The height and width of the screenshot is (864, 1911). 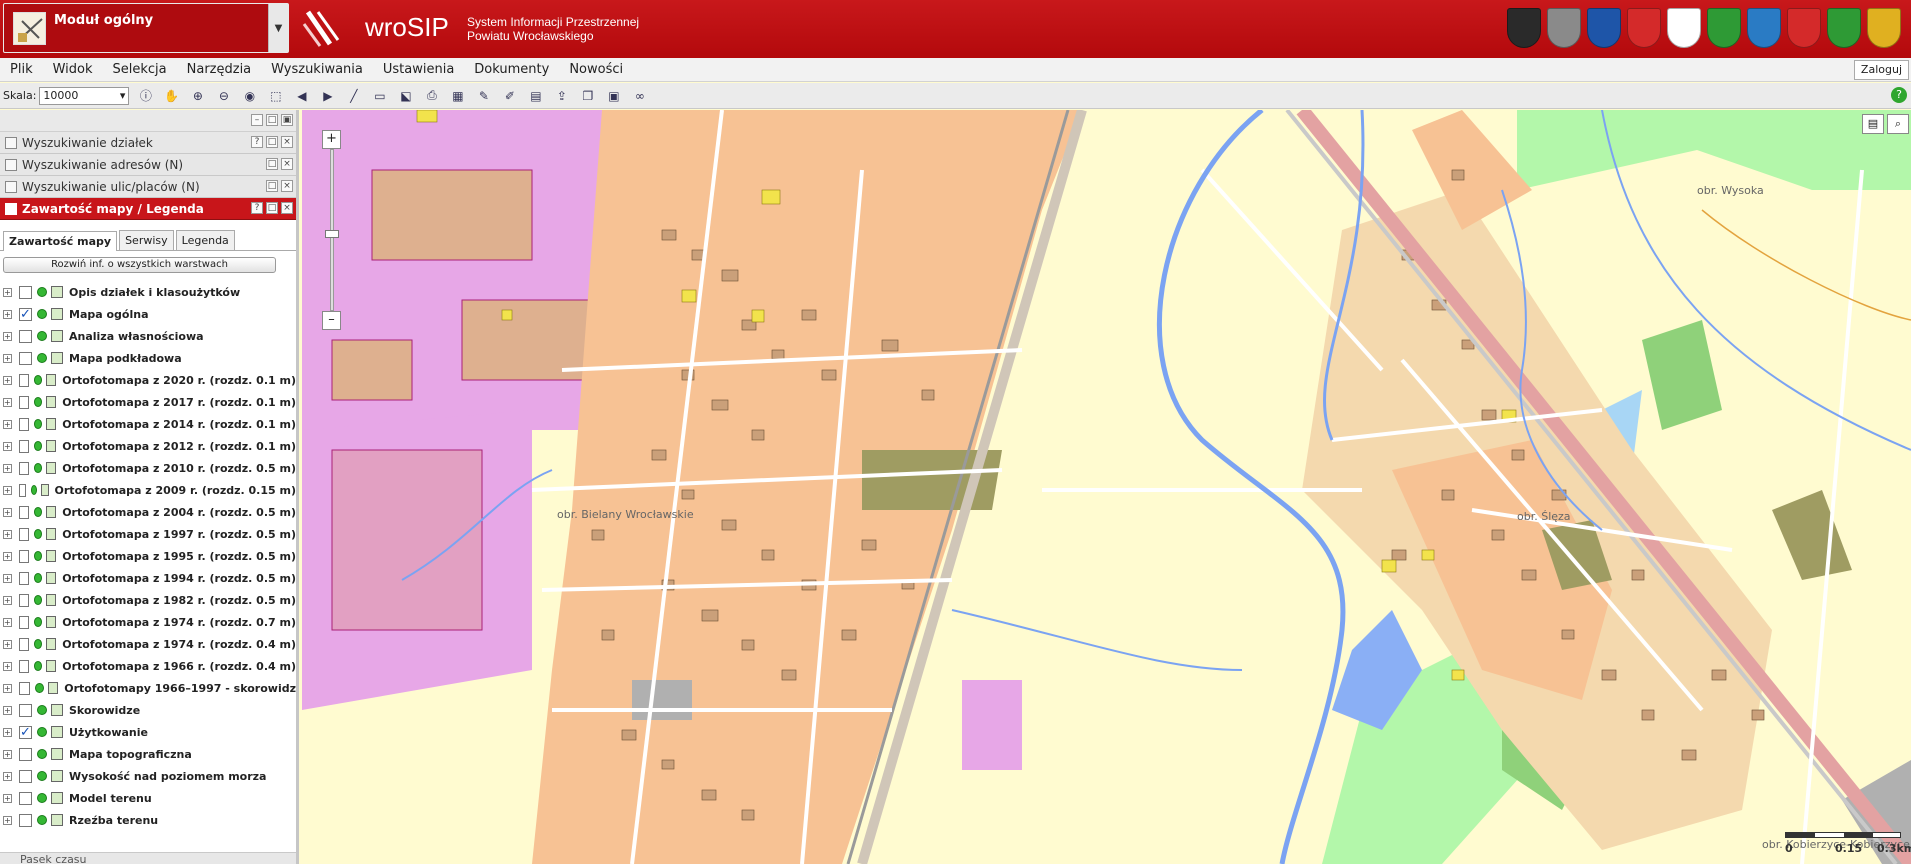 What do you see at coordinates (249, 96) in the screenshot?
I see `full-extent-icon: ◉` at bounding box center [249, 96].